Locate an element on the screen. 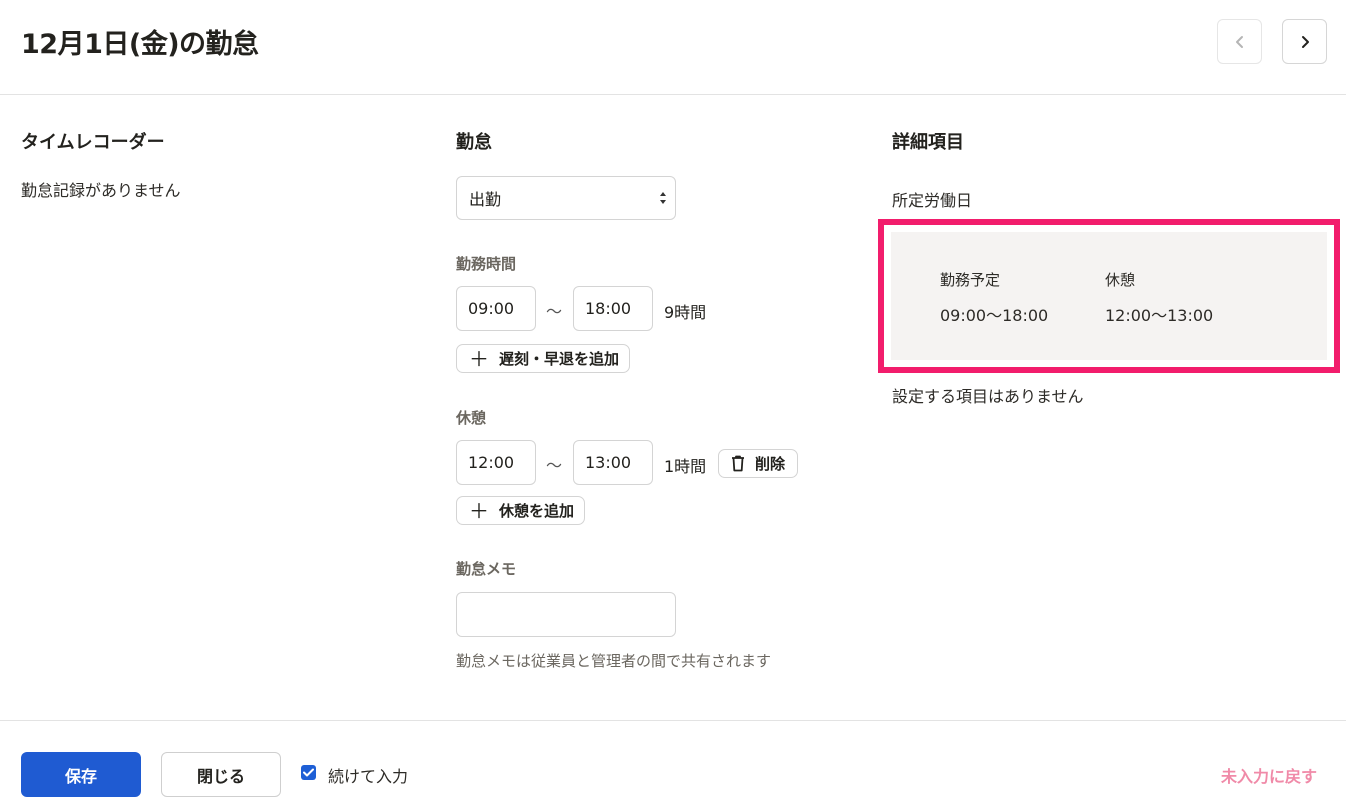  scheduled-break-label: 休憩 is located at coordinates (1120, 280).